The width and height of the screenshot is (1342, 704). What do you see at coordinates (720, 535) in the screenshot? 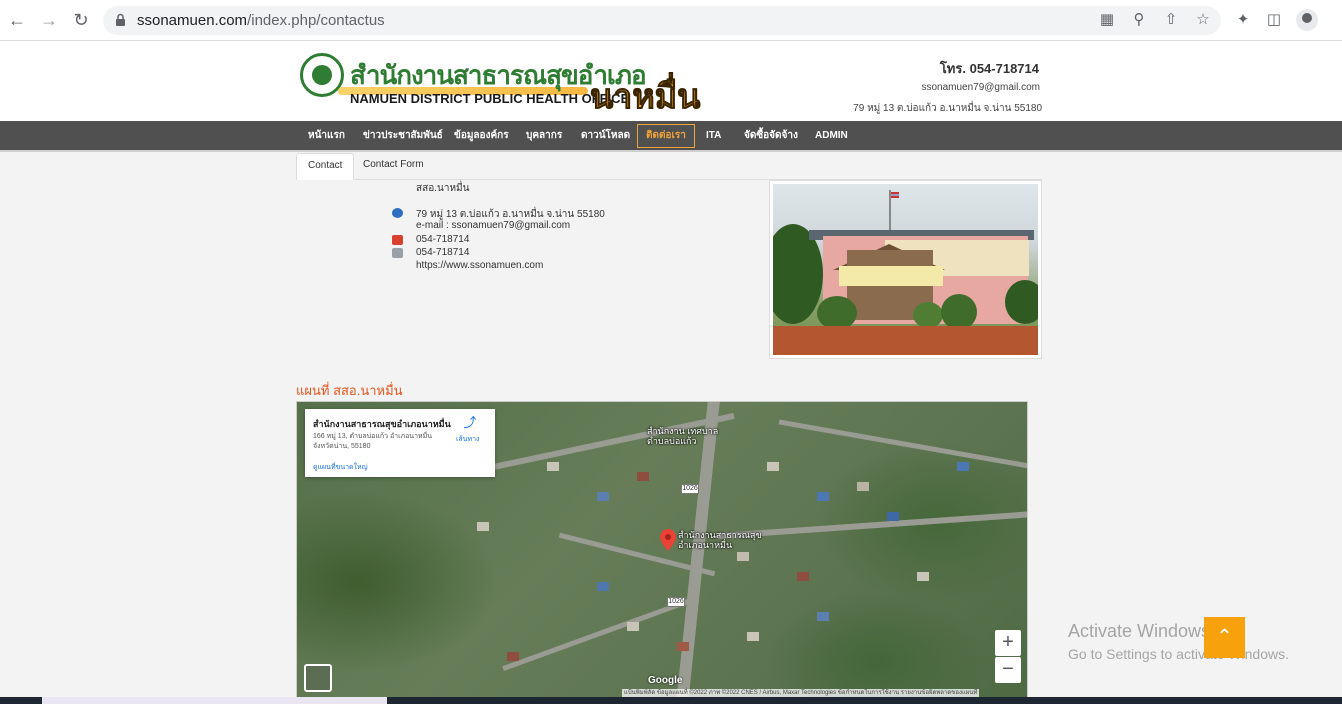
I see `map-label-office-line1: สำนักงานสาธารณสุข` at bounding box center [720, 535].